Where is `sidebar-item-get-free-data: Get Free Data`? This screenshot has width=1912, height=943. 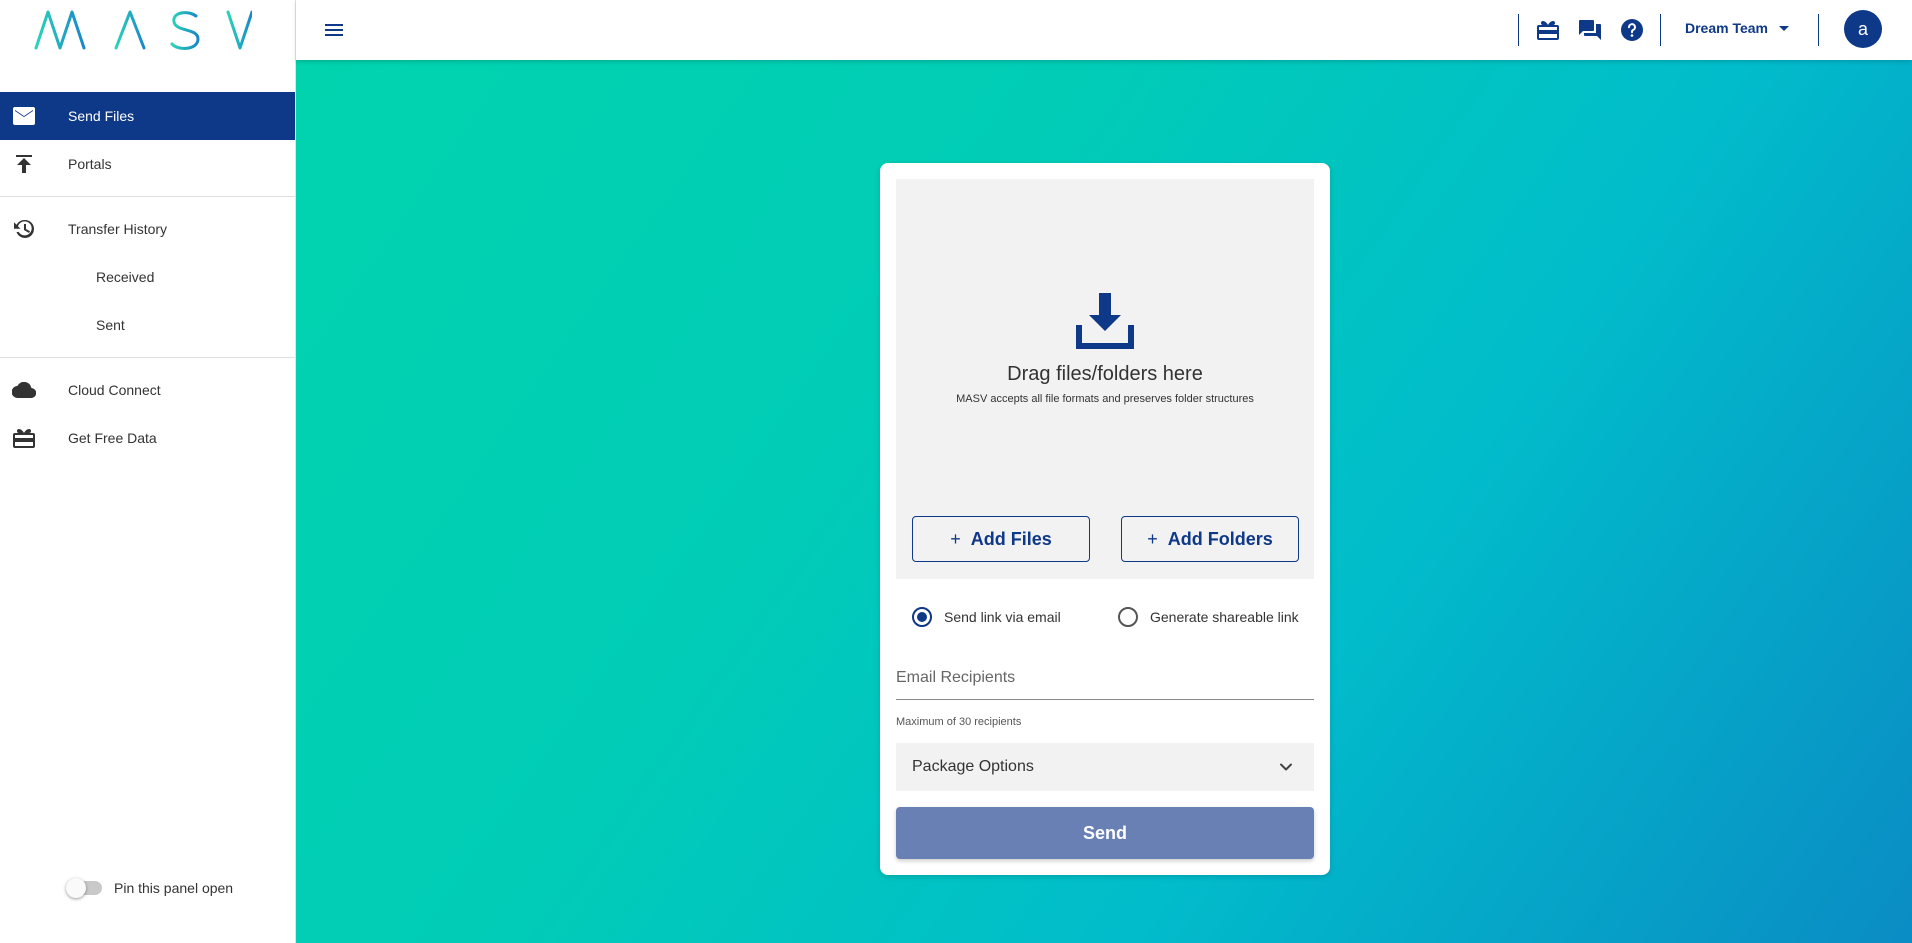 sidebar-item-get-free-data: Get Free Data is located at coordinates (147, 438).